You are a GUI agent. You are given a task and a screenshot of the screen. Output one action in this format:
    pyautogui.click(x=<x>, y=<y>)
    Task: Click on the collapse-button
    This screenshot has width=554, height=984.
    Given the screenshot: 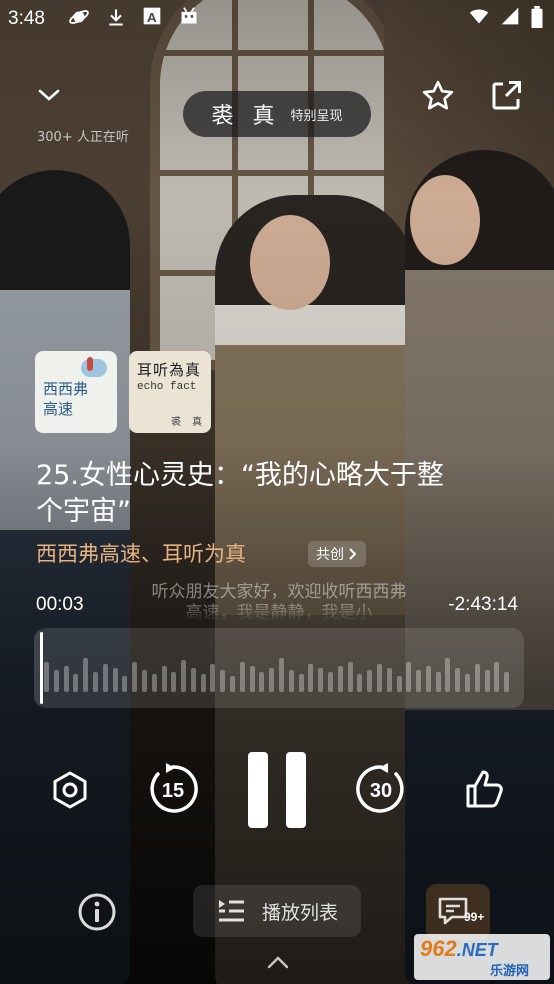 What is the action you would take?
    pyautogui.click(x=49, y=95)
    